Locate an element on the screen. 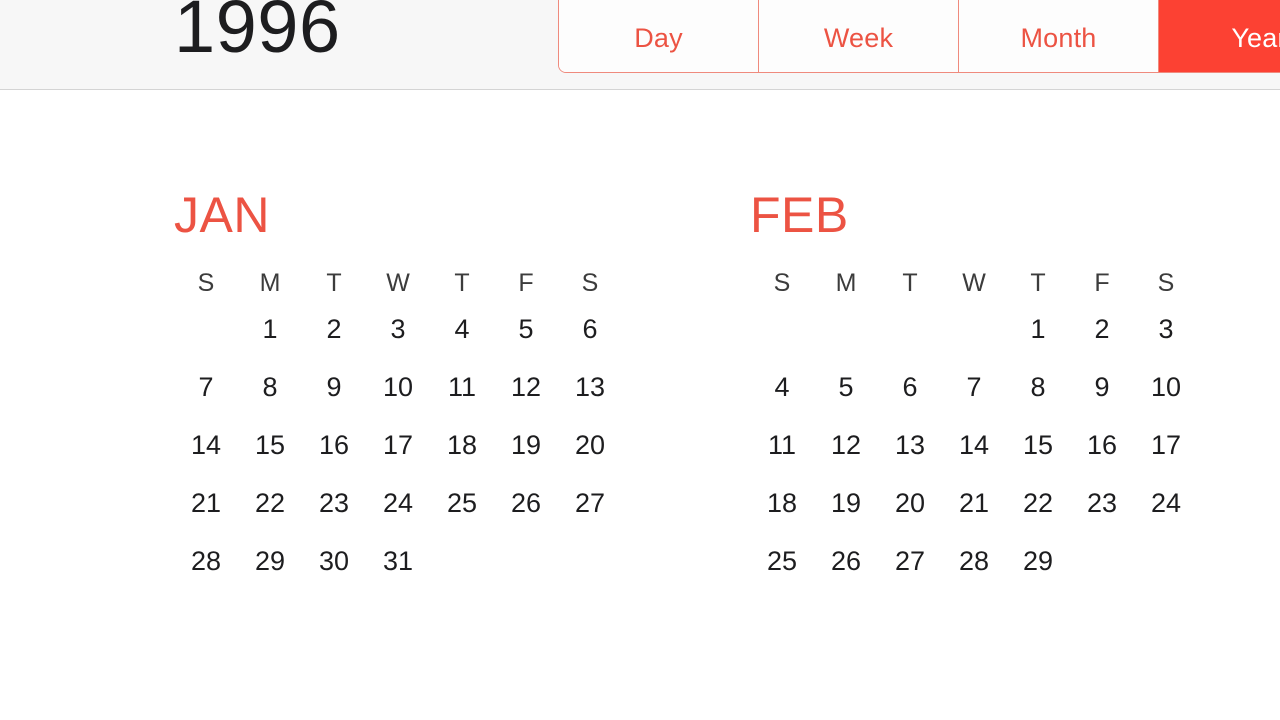 This screenshot has width=1280, height=720. date-row: 14 15 16 17 18 19 20 is located at coordinates (398, 445).